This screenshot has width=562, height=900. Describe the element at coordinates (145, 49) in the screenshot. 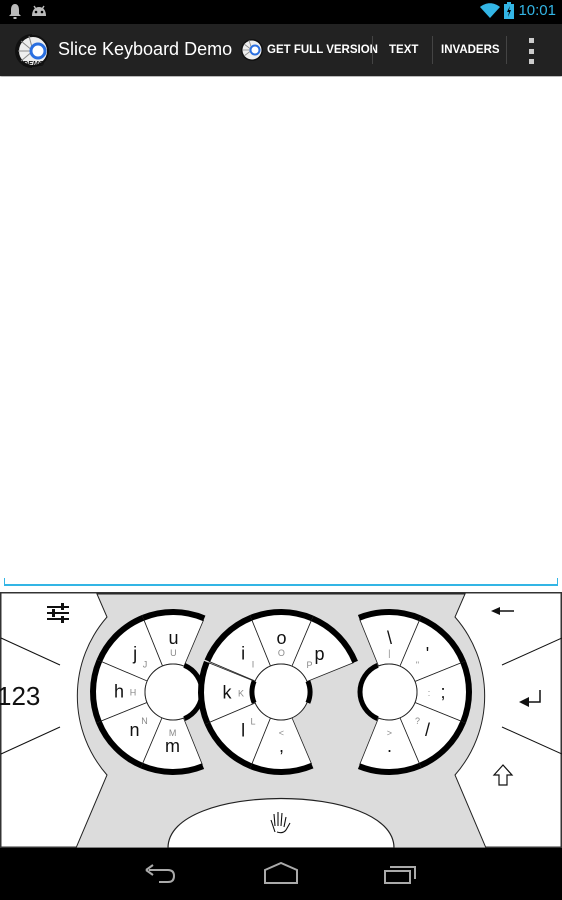

I see `app-title: Slice Keyboard Demo` at that location.